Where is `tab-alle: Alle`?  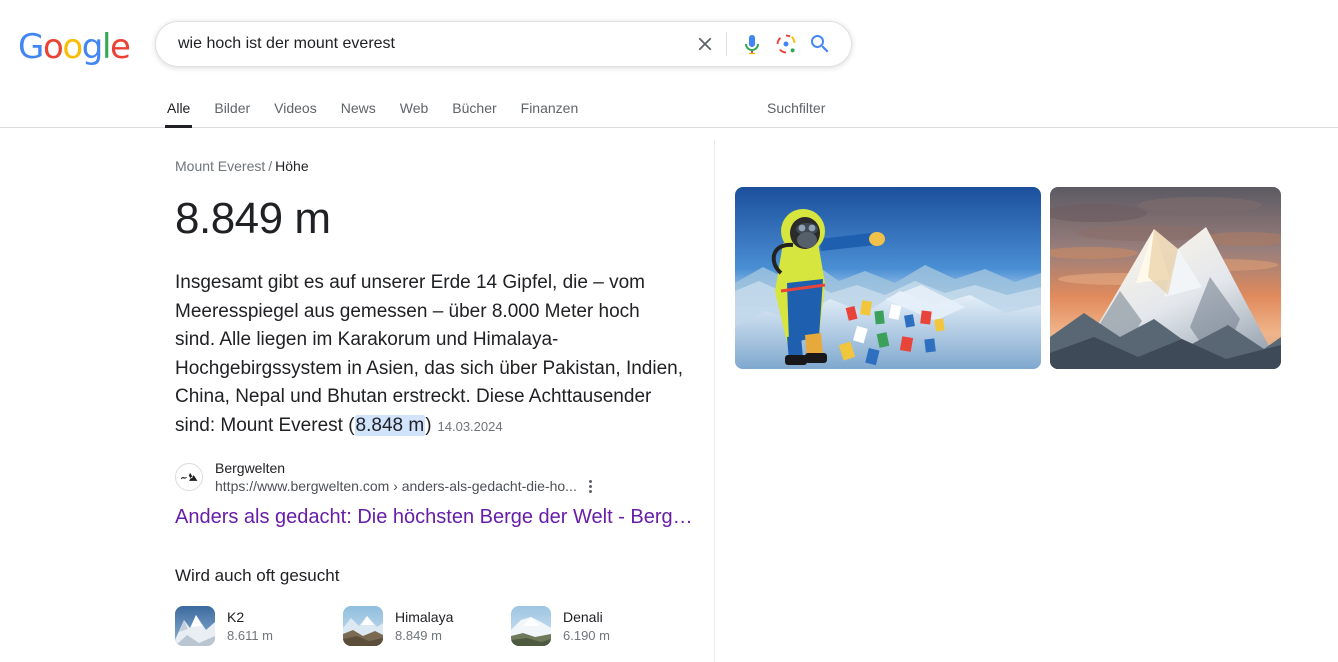 tab-alle: Alle is located at coordinates (178, 114).